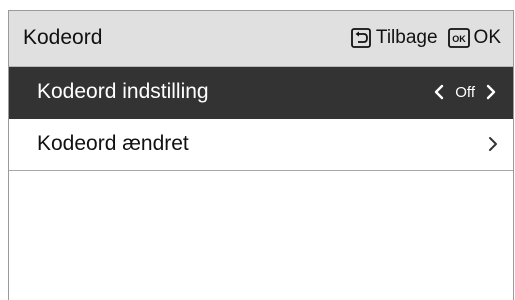  Describe the element at coordinates (407, 38) in the screenshot. I see `back-label: Tilbage` at that location.